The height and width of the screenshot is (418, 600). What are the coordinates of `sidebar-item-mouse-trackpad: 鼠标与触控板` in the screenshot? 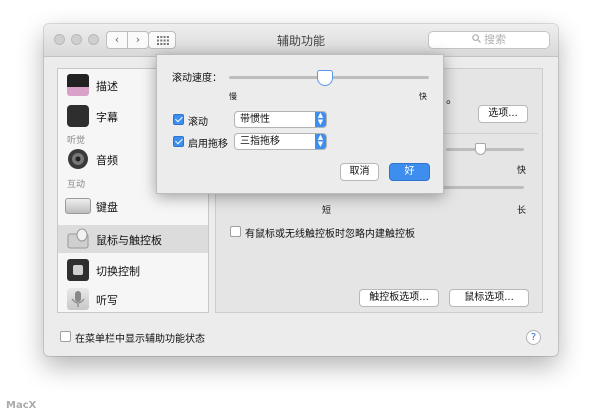 It's located at (133, 239).